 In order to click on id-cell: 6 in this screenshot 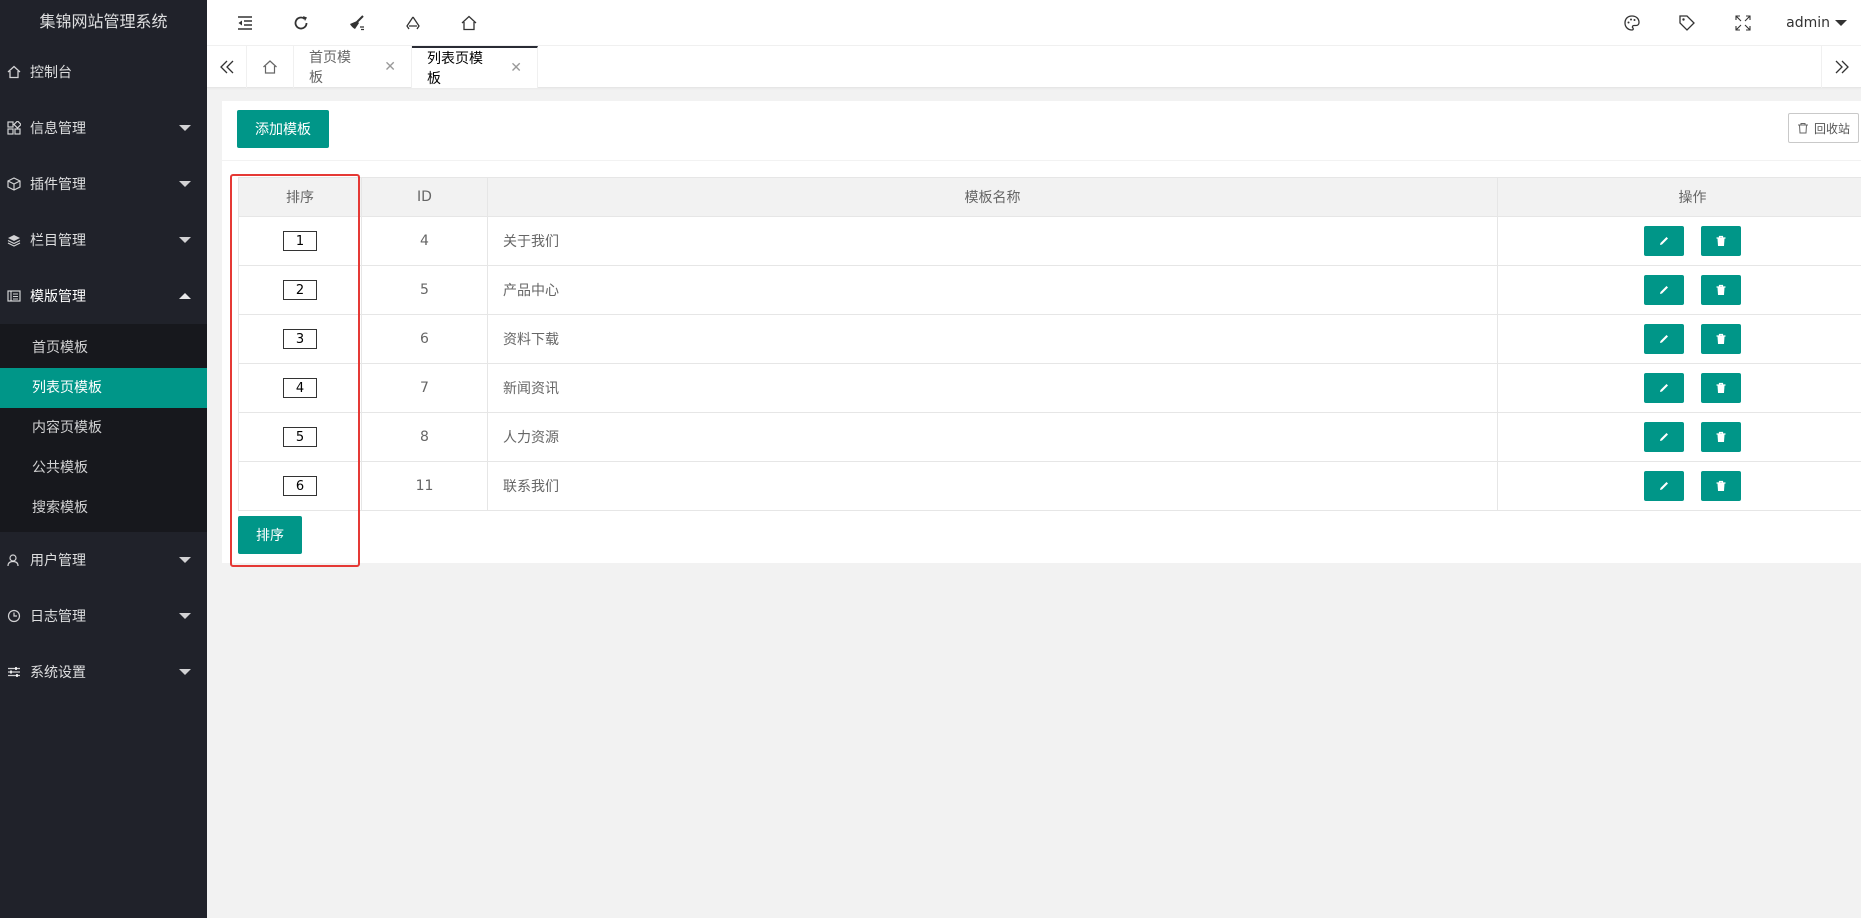, I will do `click(424, 339)`.